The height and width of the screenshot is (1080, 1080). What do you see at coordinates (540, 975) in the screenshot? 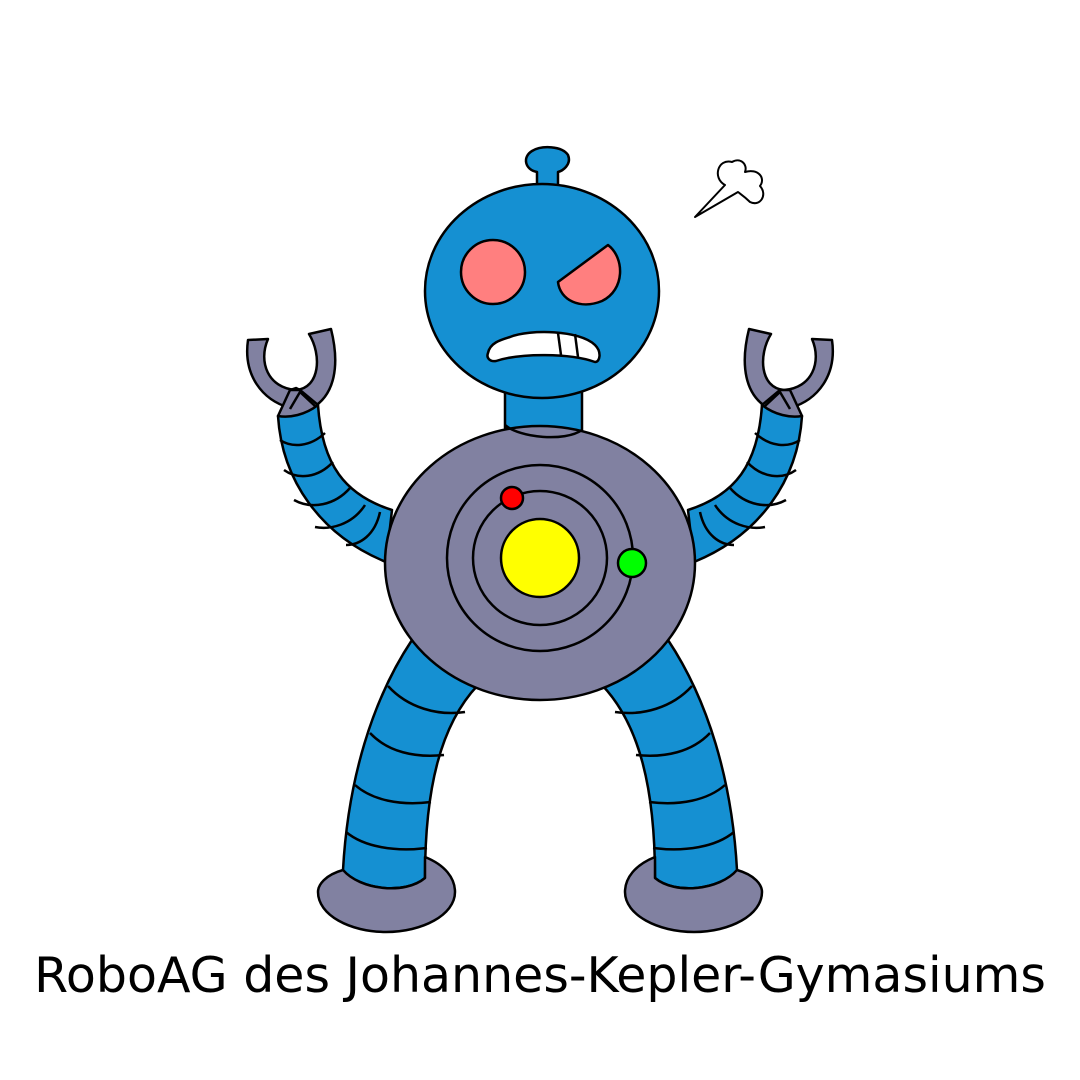
I see `logo-caption: RoboAG des Johannes-Kepler-Gymasiums` at bounding box center [540, 975].